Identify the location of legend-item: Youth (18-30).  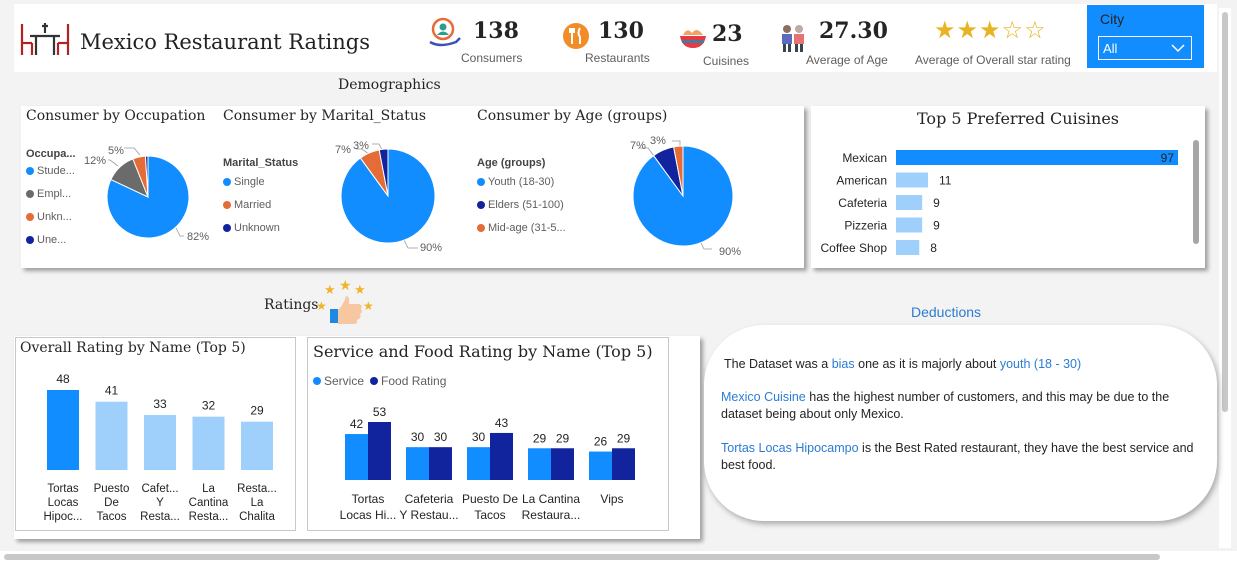
(521, 181).